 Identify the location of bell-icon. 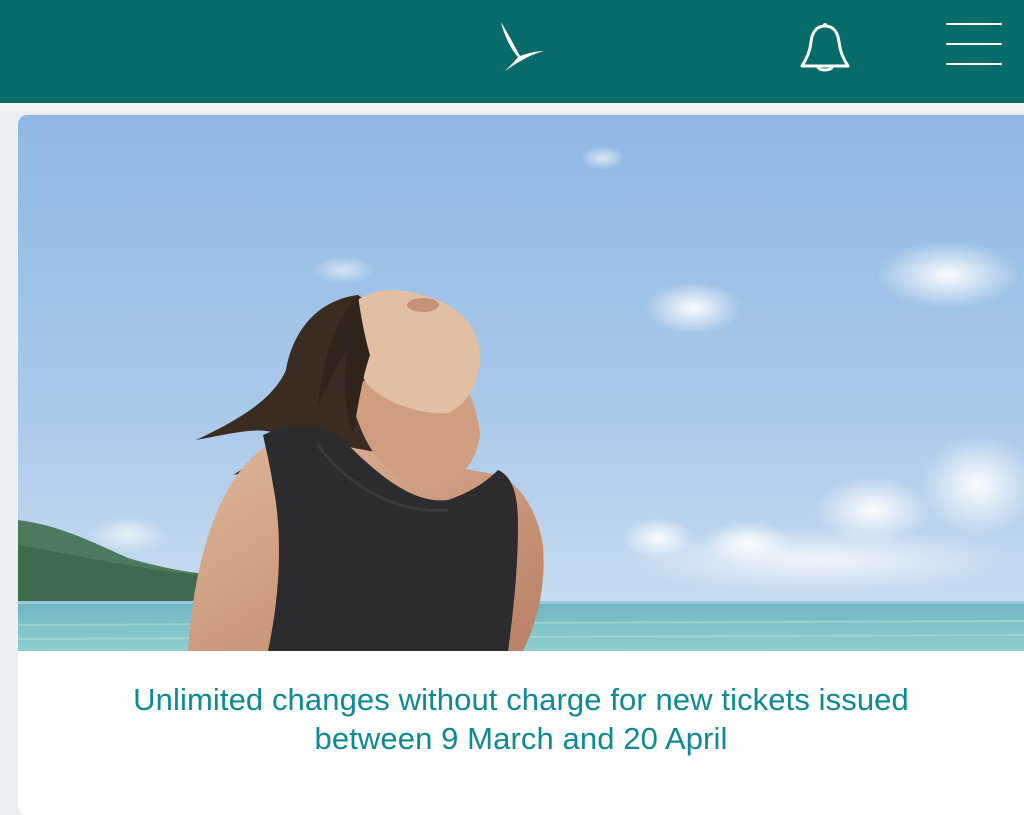
(825, 46).